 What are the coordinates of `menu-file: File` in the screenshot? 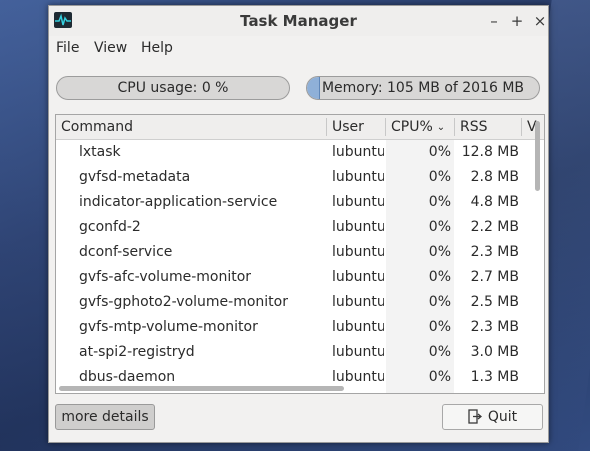 It's located at (67, 48).